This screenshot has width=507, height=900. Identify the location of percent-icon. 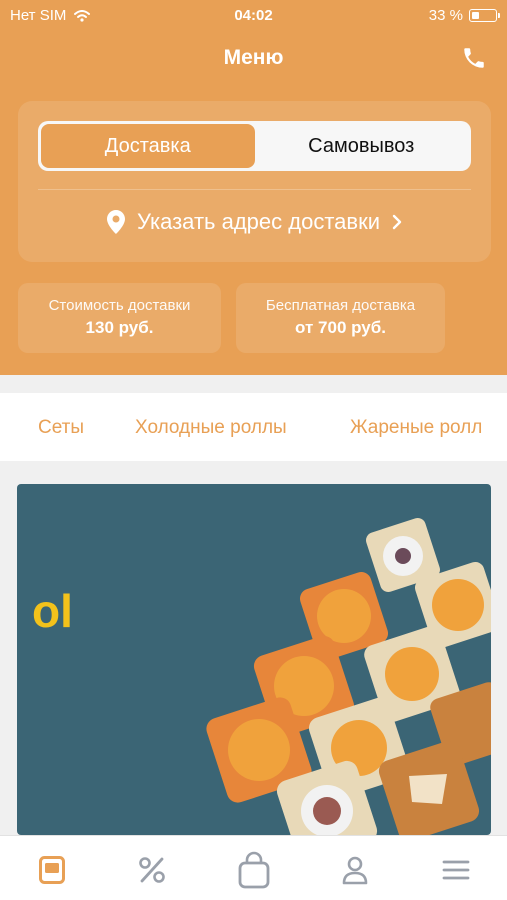
(152, 870).